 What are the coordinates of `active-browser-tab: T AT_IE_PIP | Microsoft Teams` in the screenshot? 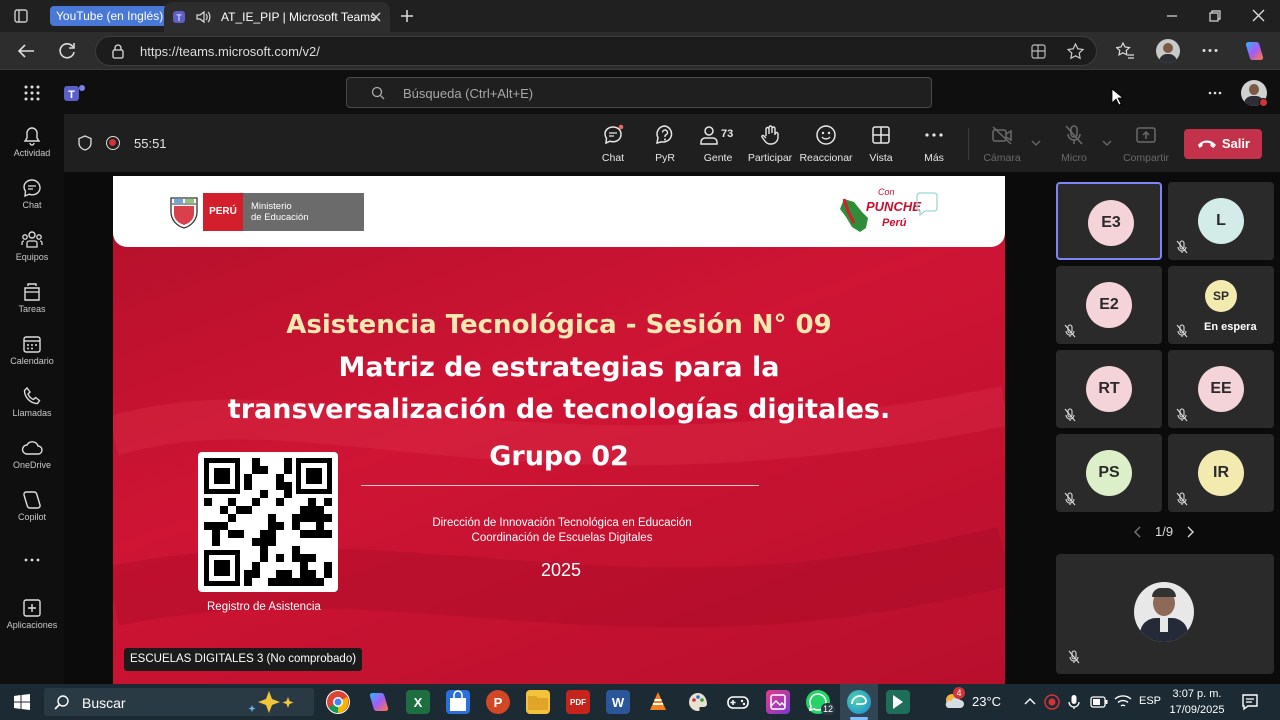 It's located at (277, 17).